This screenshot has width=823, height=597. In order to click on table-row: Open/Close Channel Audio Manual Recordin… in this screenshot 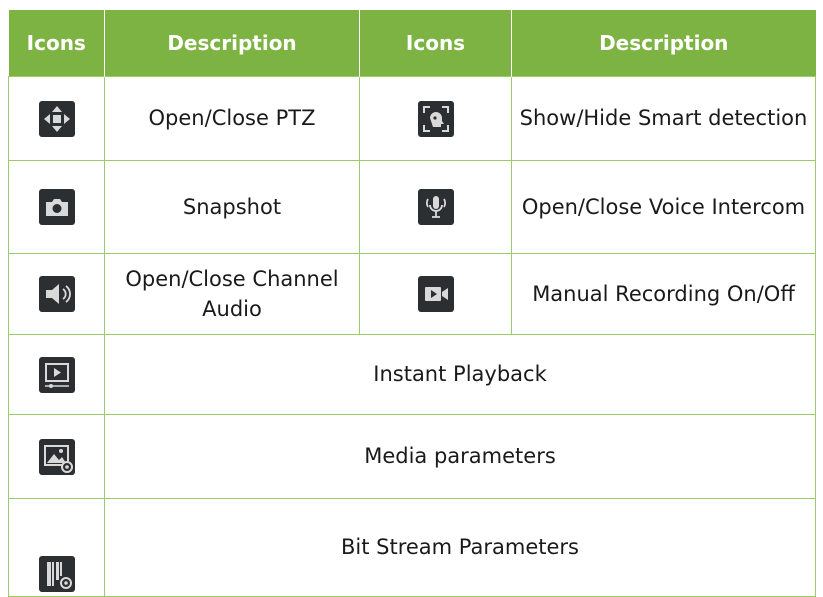, I will do `click(412, 294)`.